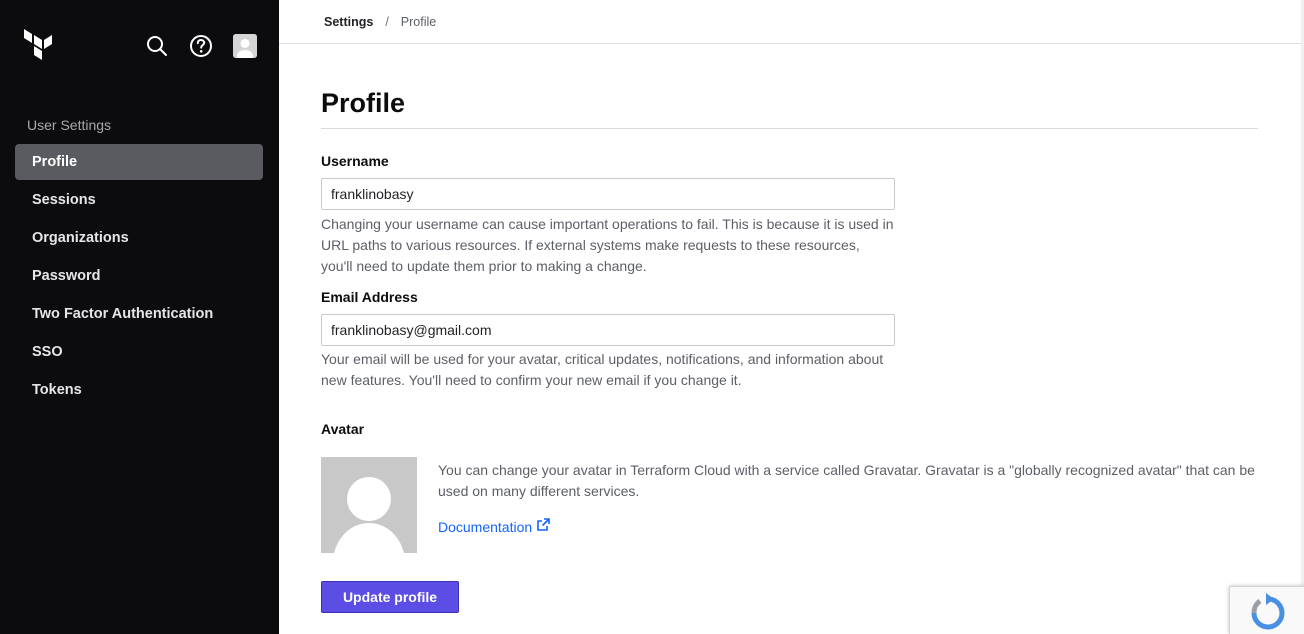  What do you see at coordinates (543, 526) in the screenshot?
I see `external-link-icon` at bounding box center [543, 526].